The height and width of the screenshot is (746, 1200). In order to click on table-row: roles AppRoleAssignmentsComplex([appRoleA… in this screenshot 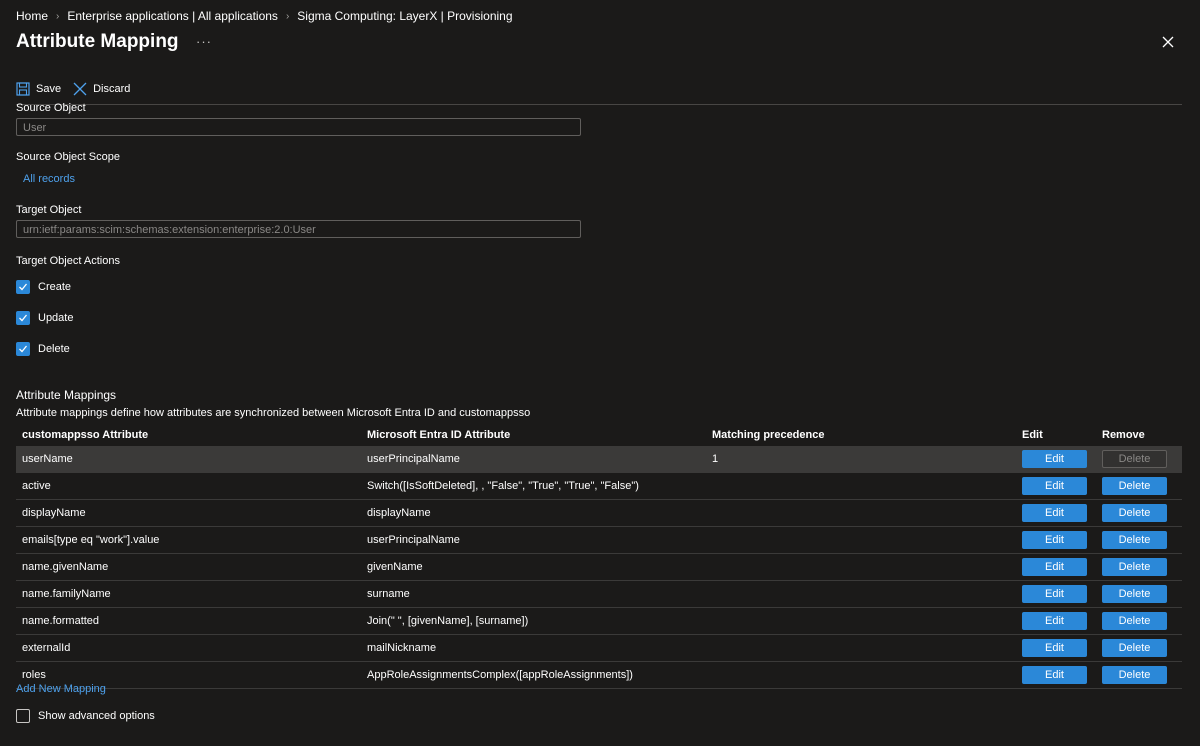, I will do `click(599, 675)`.